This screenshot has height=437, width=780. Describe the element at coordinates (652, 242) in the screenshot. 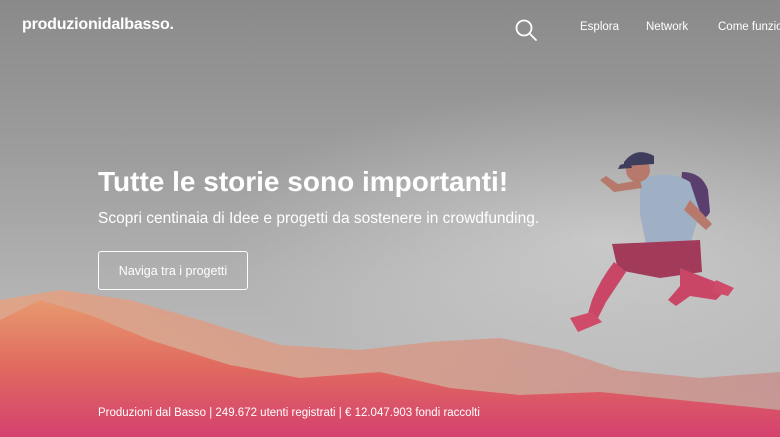

I see `jumping-person-illustration` at that location.